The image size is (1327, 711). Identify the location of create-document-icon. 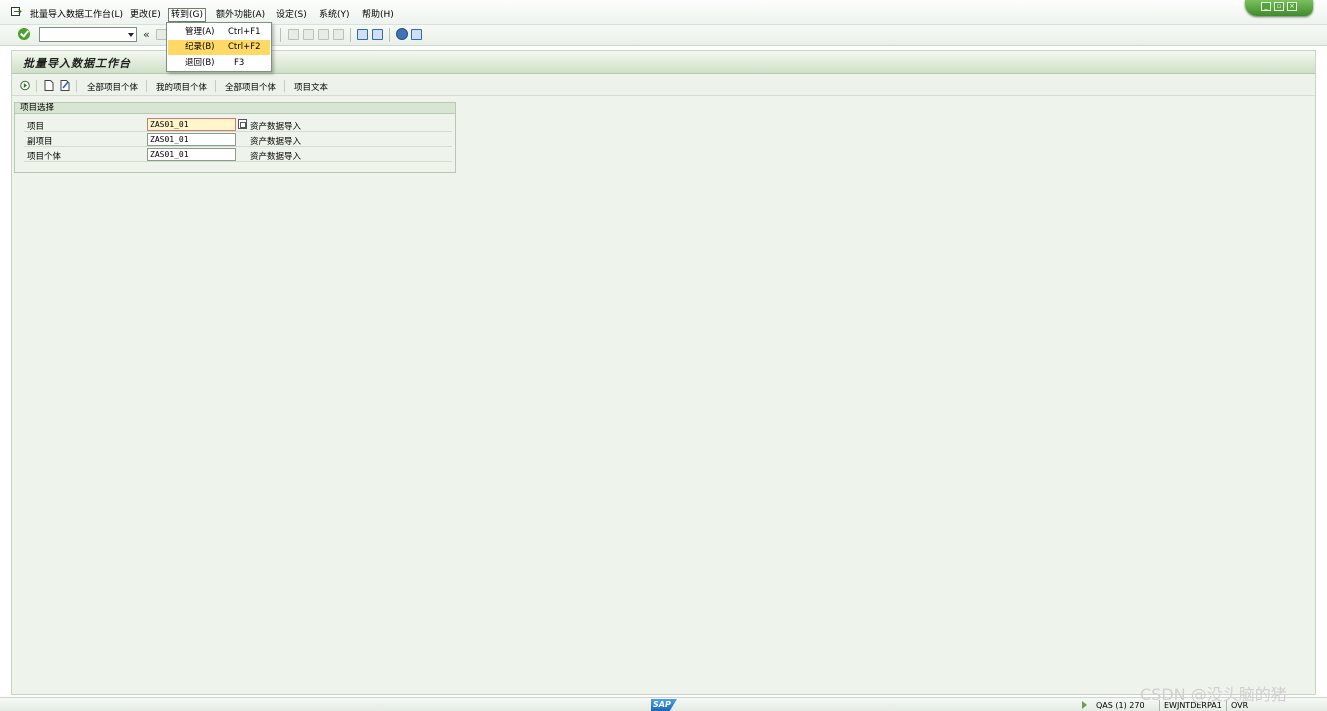
(49, 85).